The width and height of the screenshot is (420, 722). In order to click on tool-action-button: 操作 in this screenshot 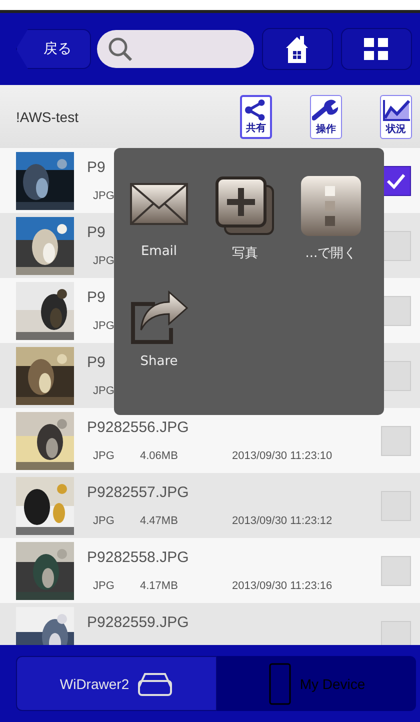, I will do `click(326, 116)`.